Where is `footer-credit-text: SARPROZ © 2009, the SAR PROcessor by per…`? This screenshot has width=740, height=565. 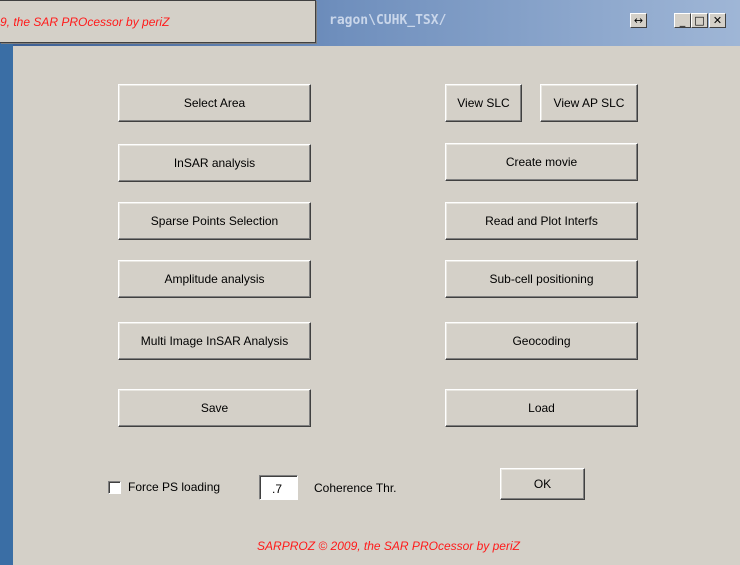 footer-credit-text: SARPROZ © 2009, the SAR PROcessor by per… is located at coordinates (388, 546).